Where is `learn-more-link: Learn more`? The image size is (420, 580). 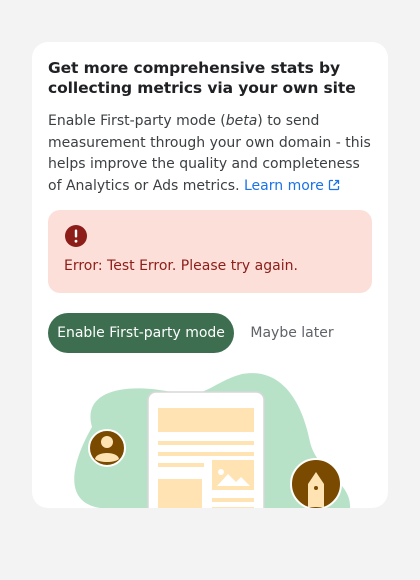
learn-more-link: Learn more is located at coordinates (292, 186).